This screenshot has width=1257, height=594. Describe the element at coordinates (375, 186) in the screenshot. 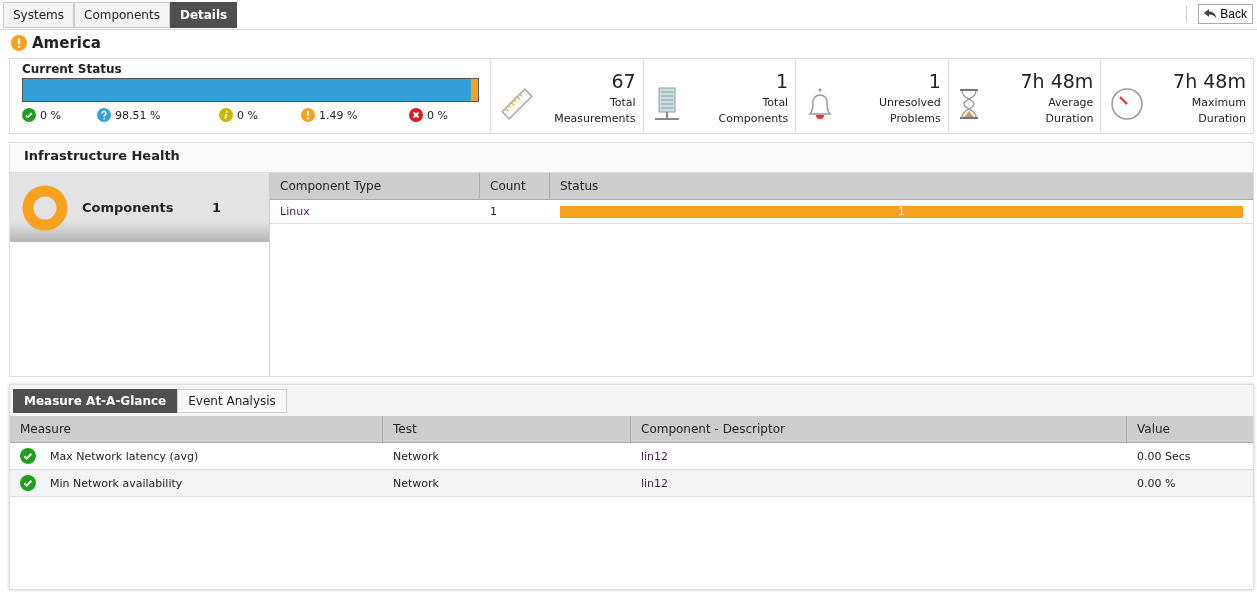

I see `column-header: Component Type` at that location.